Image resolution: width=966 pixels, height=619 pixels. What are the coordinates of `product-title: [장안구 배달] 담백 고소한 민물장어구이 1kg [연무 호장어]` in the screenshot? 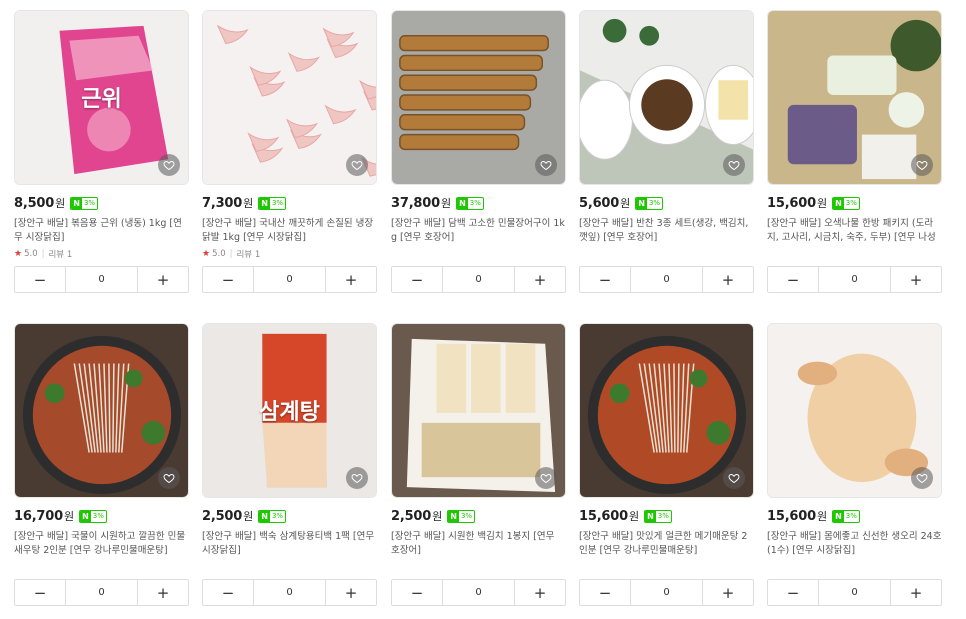 It's located at (478, 231).